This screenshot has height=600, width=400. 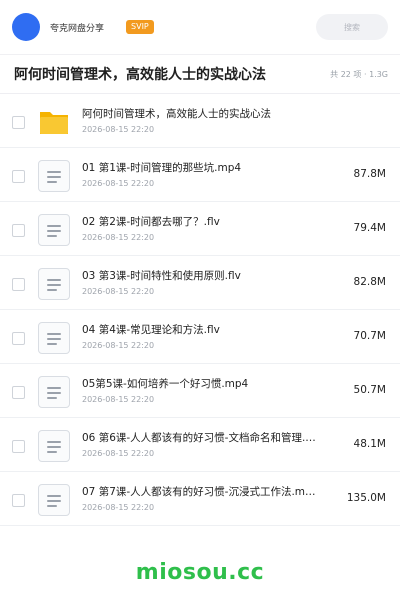 What do you see at coordinates (200, 121) in the screenshot?
I see `list-item: 阿何时间管理术，高效能人士的实战心法 2026-08-15 22:20` at bounding box center [200, 121].